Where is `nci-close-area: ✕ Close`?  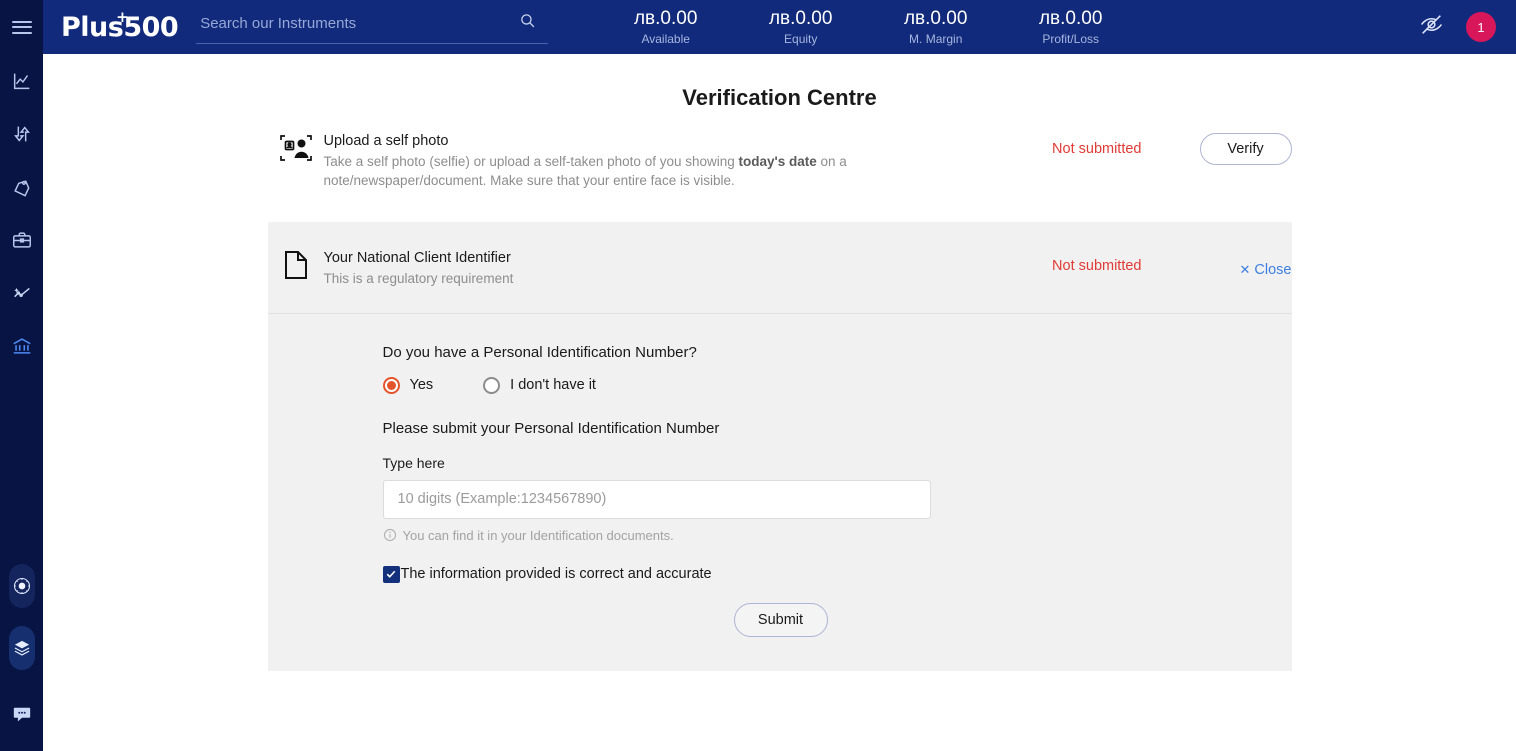 nci-close-area: ✕ Close is located at coordinates (1217, 262).